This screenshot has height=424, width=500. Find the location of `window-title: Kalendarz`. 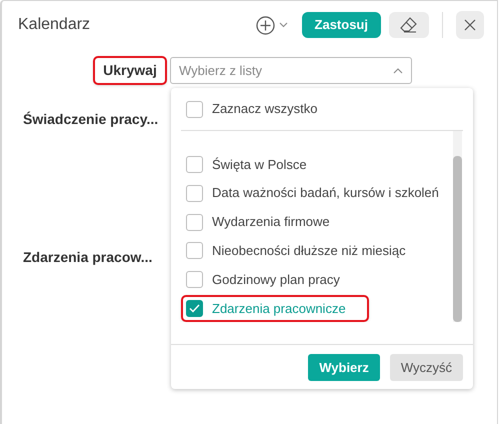

window-title: Kalendarz is located at coordinates (54, 25).